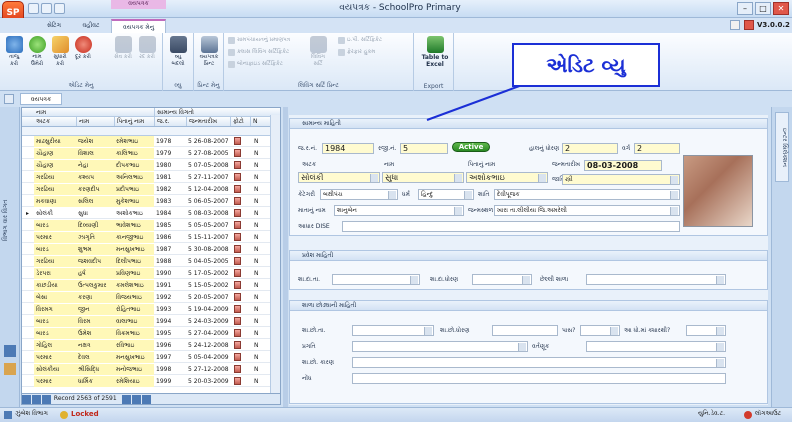  Describe the element at coordinates (151, 213) in the screenshot. I see `table-row: ▸ સોલંકી સુધા અશોકભાઇ 1984 5 08-03-2008 N` at that location.